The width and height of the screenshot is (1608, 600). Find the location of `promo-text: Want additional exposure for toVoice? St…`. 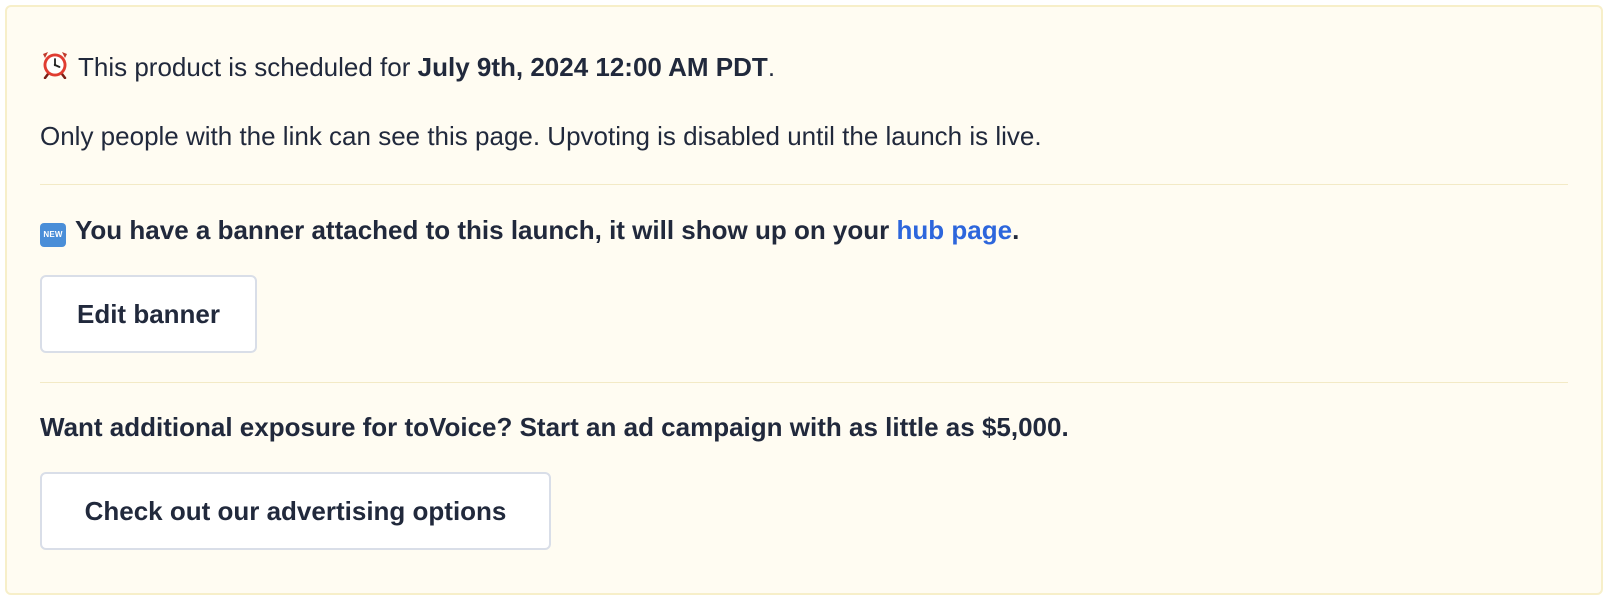

promo-text: Want additional exposure for toVoice? St… is located at coordinates (554, 427).